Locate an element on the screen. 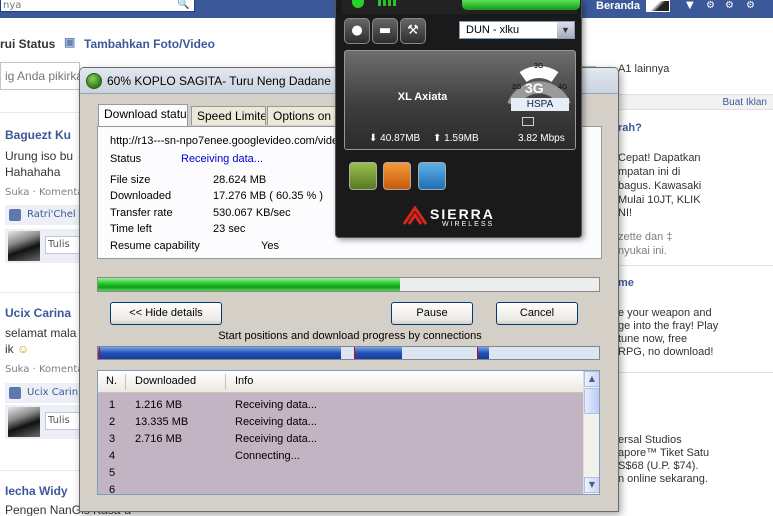  post-likes: Ucix Carin is located at coordinates (44, 393).